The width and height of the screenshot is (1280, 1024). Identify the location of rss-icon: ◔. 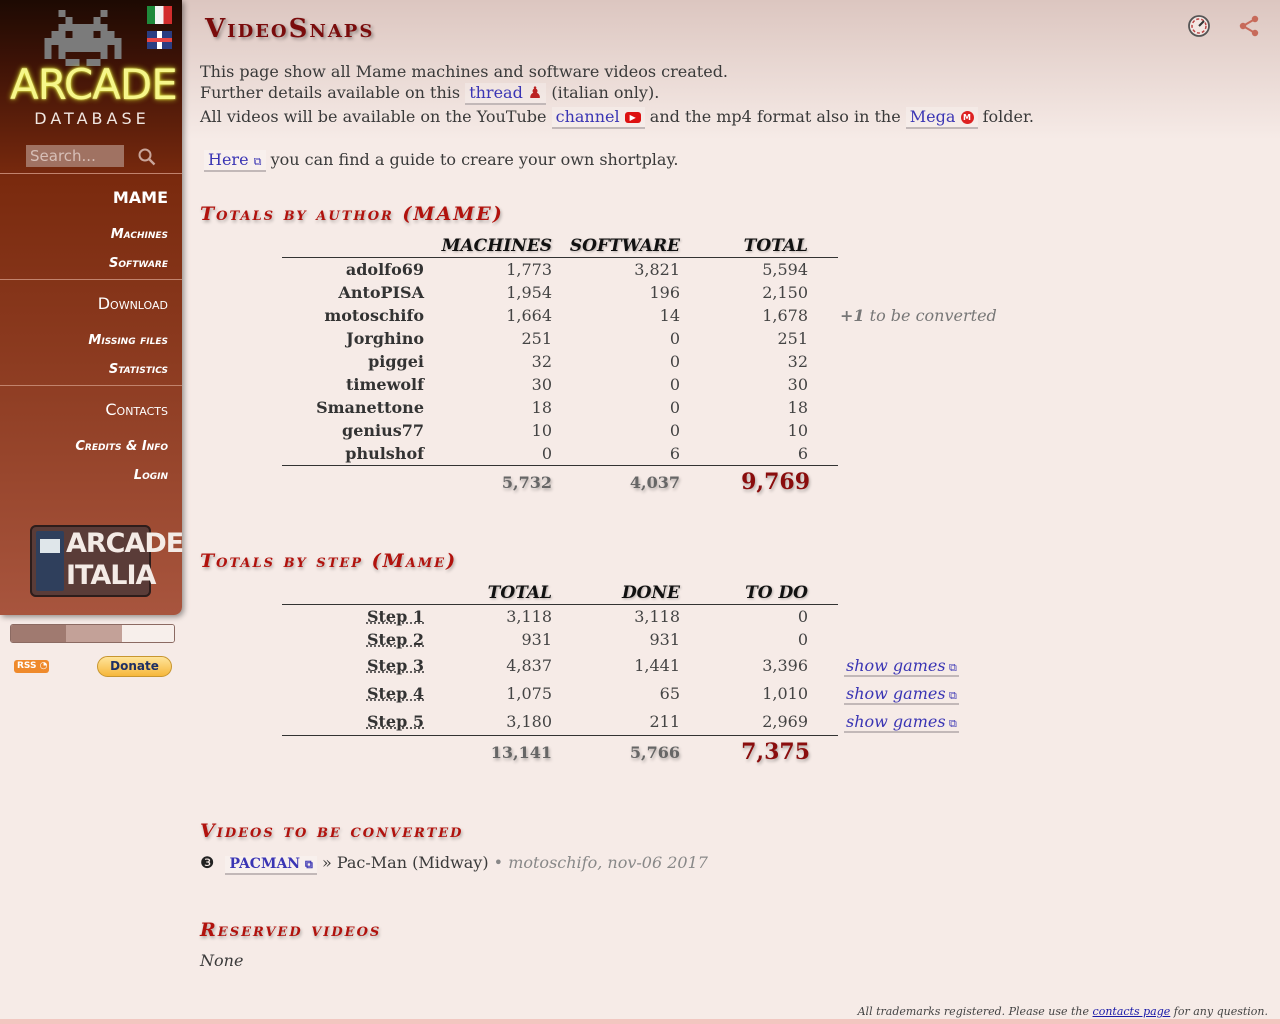
(43, 666).